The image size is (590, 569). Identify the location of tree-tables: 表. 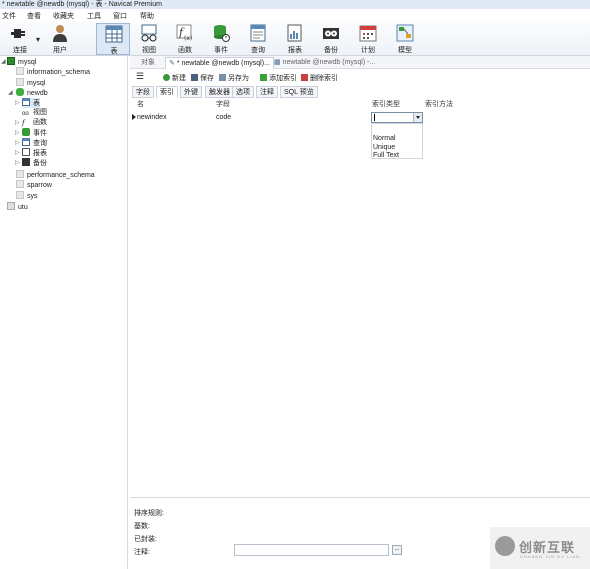
(31, 103).